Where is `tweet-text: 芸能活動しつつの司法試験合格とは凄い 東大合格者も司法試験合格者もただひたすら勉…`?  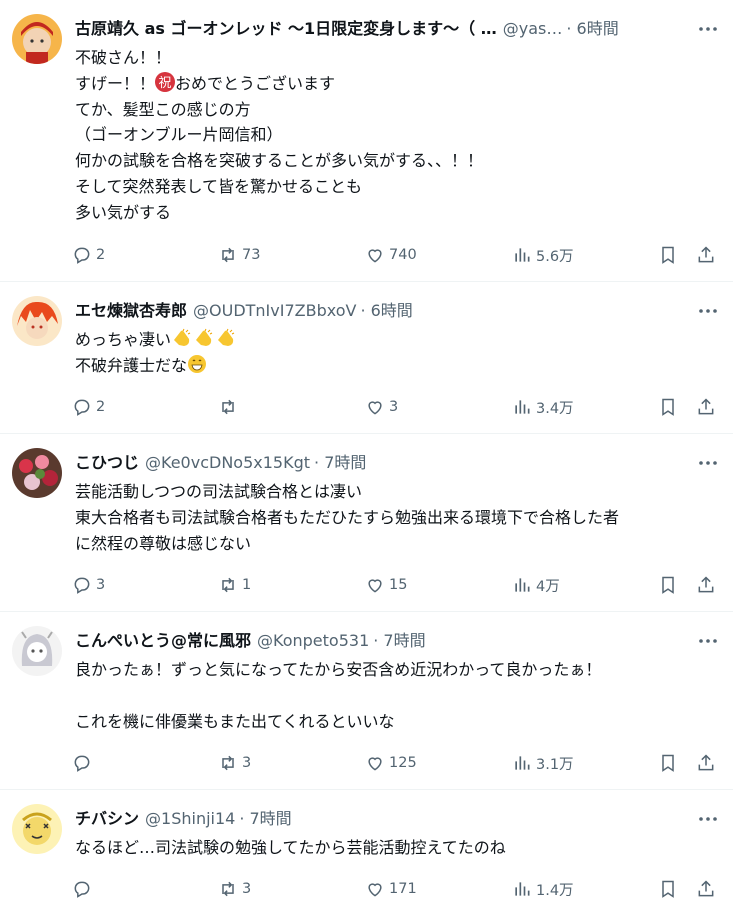 tweet-text: 芸能活動しつつの司法試験合格とは凄い 東大合格者も司法試験合格者もただひたすら勉… is located at coordinates (394, 517).